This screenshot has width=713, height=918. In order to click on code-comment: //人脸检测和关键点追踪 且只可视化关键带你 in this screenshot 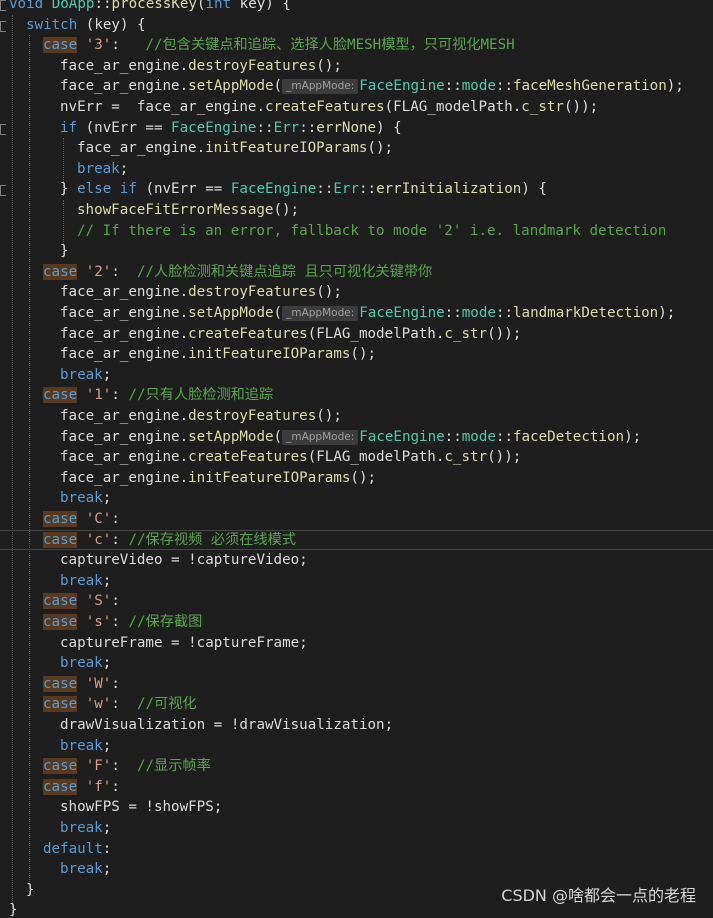, I will do `click(284, 271)`.